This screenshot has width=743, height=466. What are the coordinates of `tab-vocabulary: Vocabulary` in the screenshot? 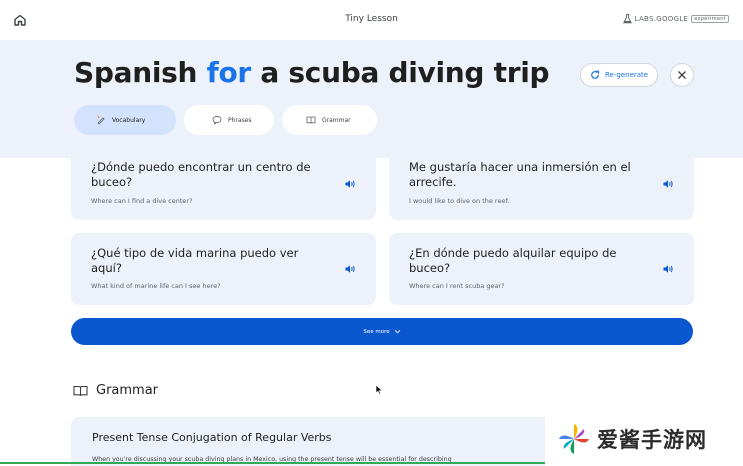 It's located at (125, 120).